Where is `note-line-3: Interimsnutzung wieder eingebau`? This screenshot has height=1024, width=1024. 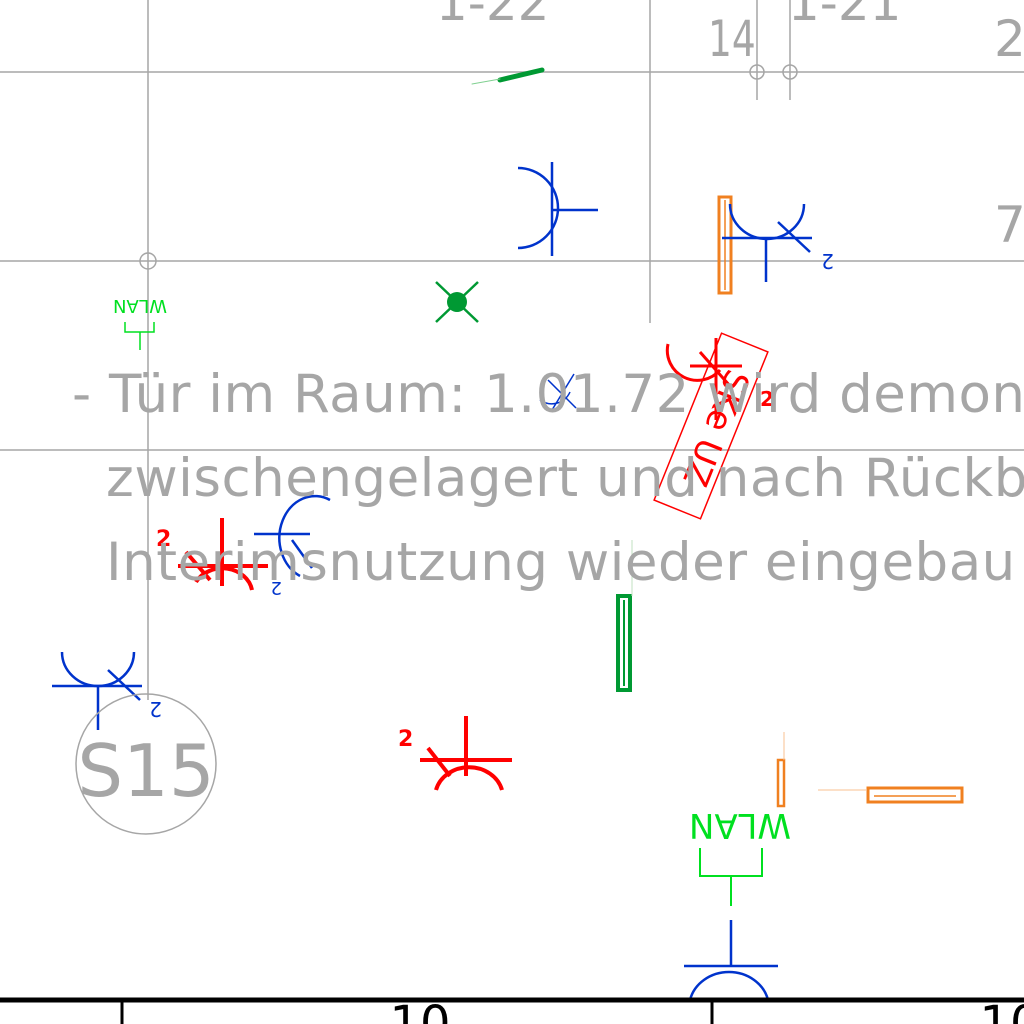 note-line-3: Interimsnutzung wieder eingebau is located at coordinates (561, 562).